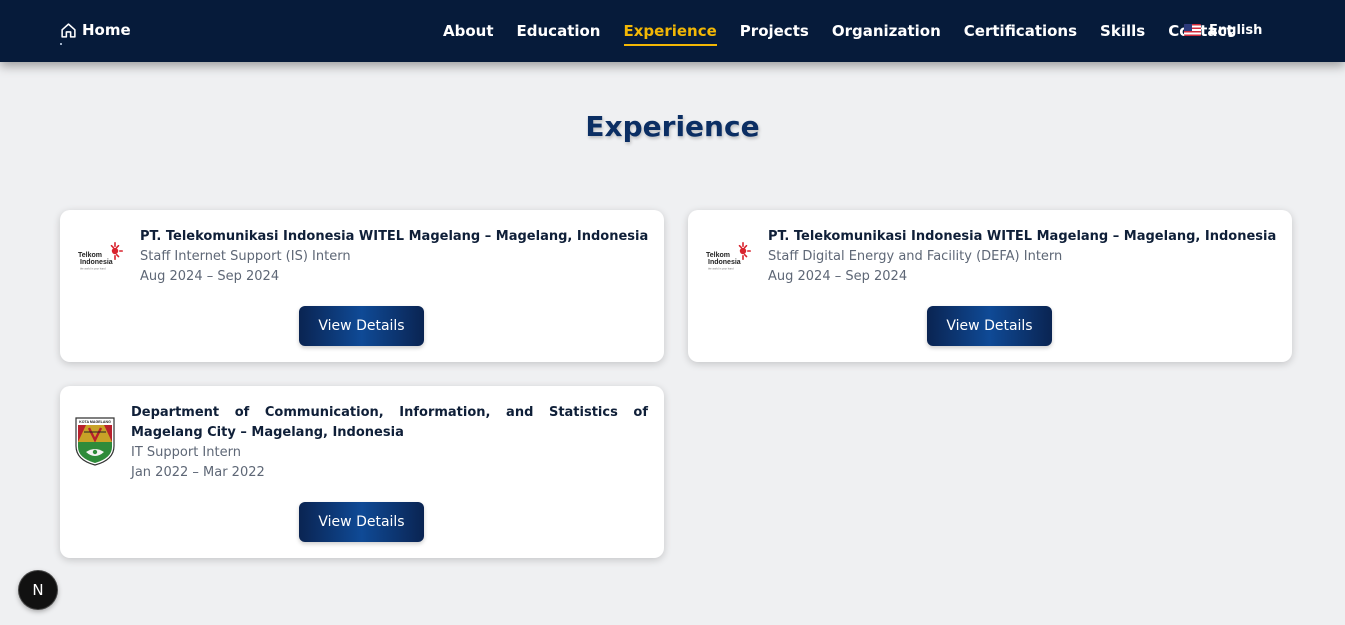  I want to click on nav-certifications: Certifications, so click(1020, 31).